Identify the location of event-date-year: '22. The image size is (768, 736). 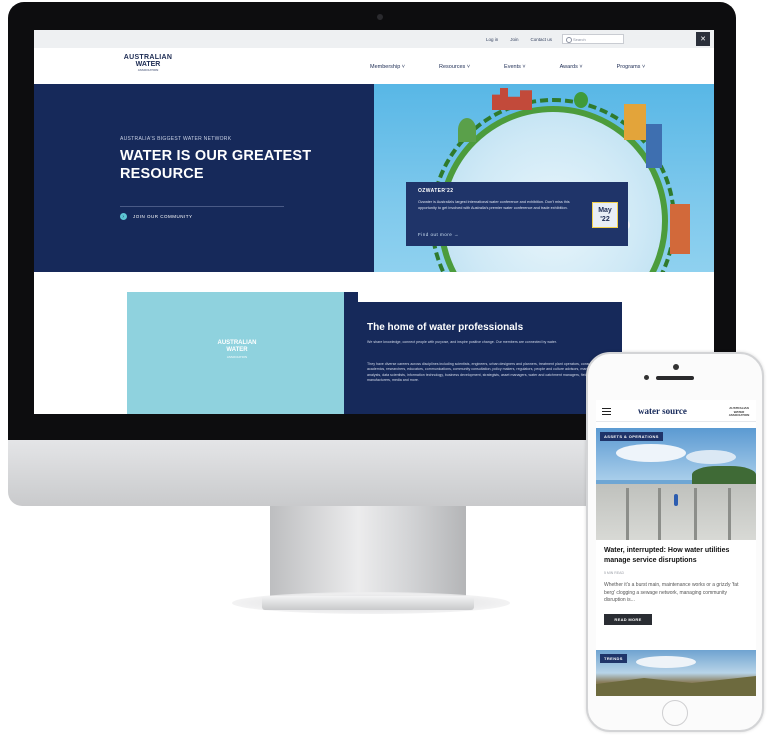
(605, 219).